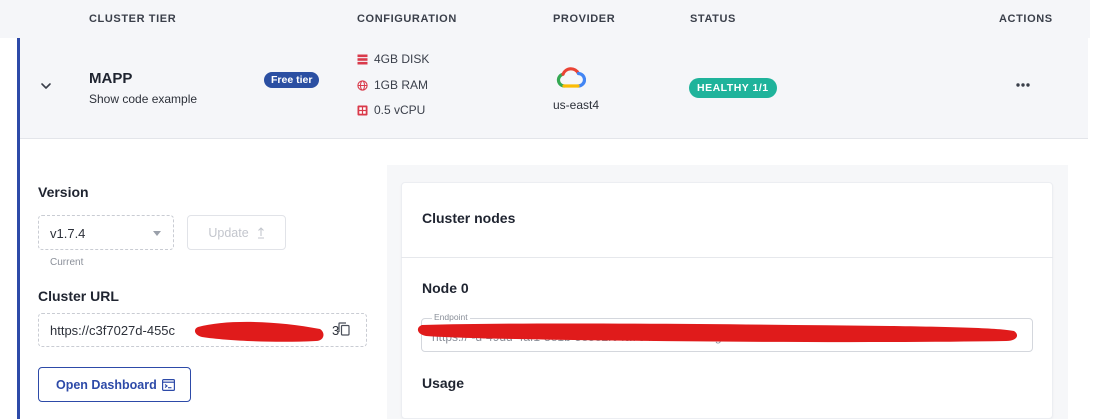  What do you see at coordinates (443, 383) in the screenshot?
I see `usage-label: Usage` at bounding box center [443, 383].